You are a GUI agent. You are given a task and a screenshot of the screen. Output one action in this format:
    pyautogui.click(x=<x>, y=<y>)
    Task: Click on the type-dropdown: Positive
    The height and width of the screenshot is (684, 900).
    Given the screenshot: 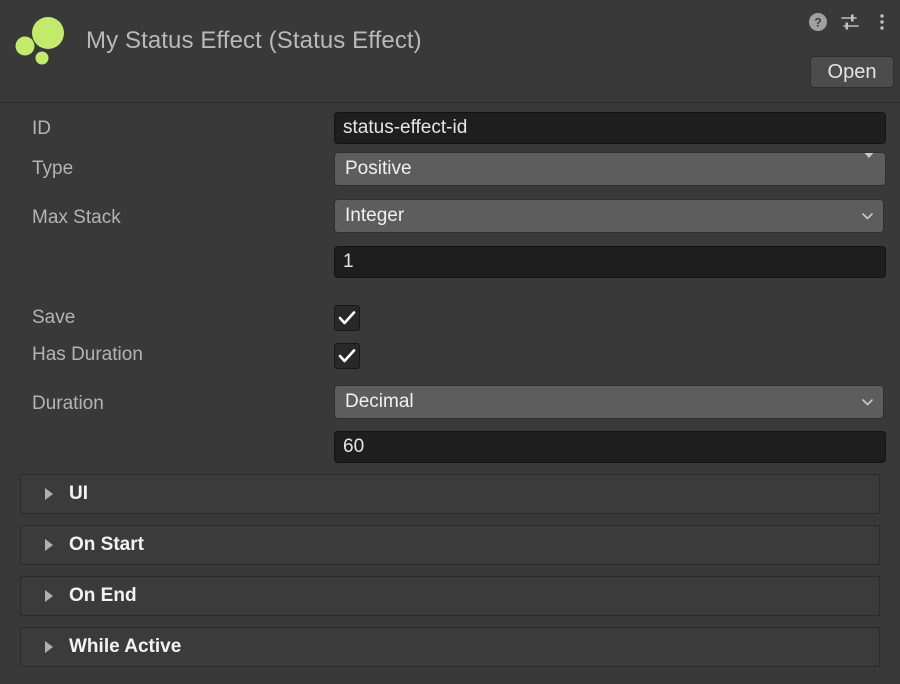 What is the action you would take?
    pyautogui.click(x=610, y=169)
    